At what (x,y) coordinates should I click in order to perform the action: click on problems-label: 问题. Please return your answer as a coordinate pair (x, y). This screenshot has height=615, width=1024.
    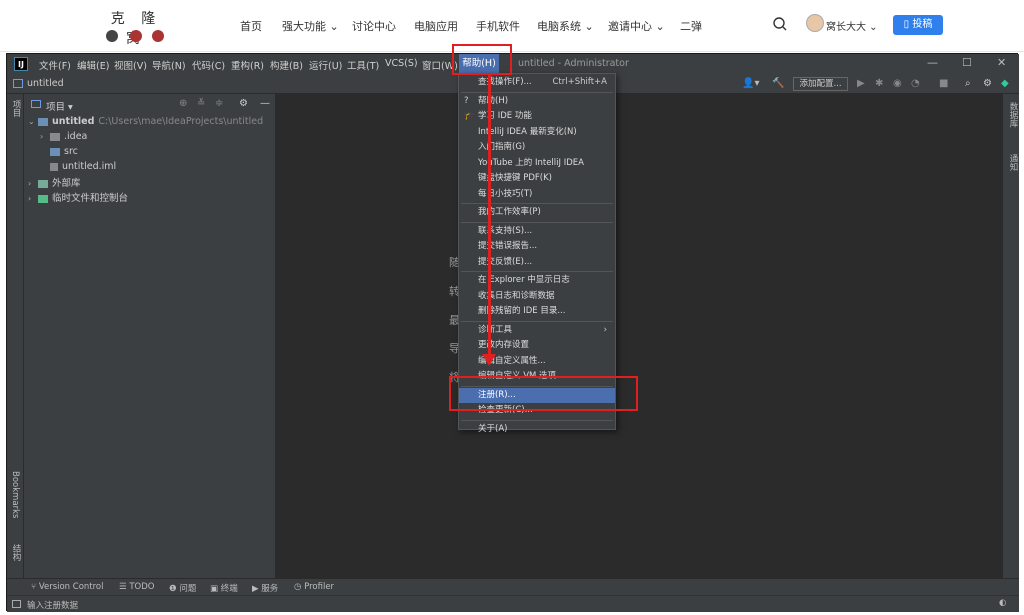
    Looking at the image, I should click on (188, 589).